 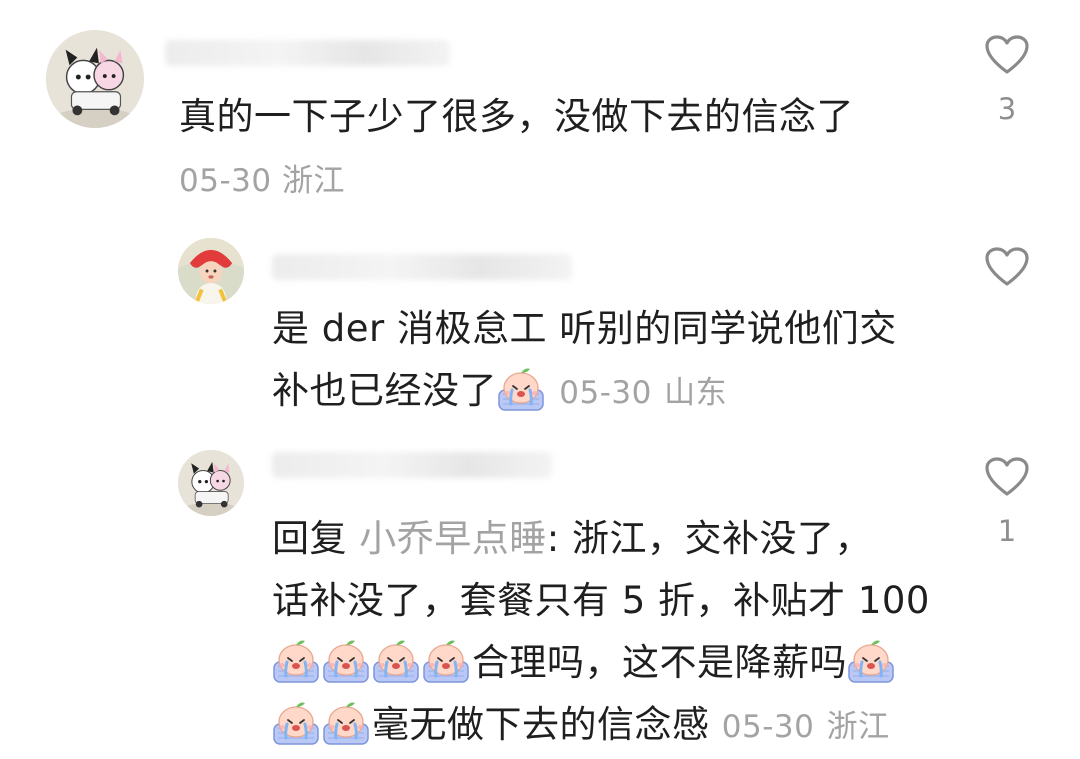 I want to click on comment-body: : 浙江，交补没了，, so click(x=709, y=538).